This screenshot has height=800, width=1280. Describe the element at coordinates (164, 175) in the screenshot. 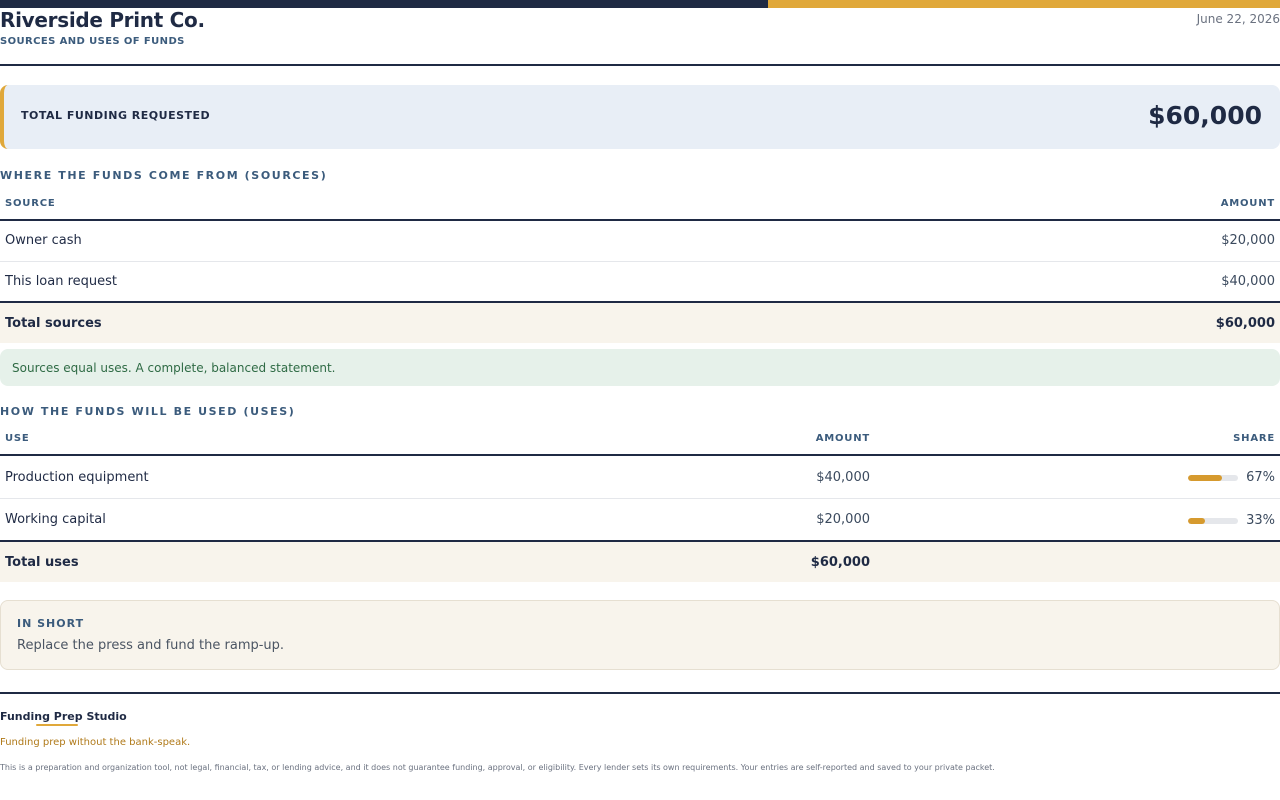

I see `sources-section-title: WHERE THE FUNDS COME FROM (SOURCES)` at that location.